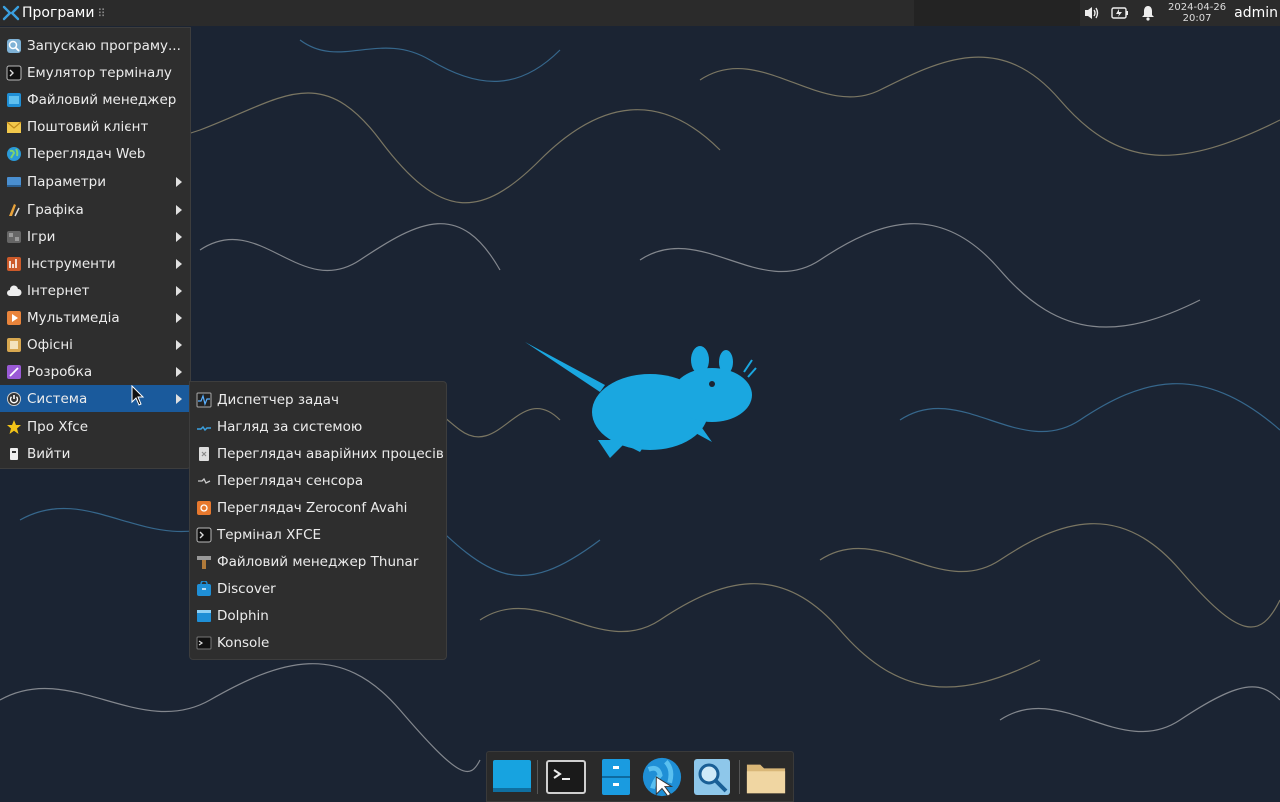 The image size is (1280, 802). I want to click on menu-item-label: Ігри, so click(41, 236).